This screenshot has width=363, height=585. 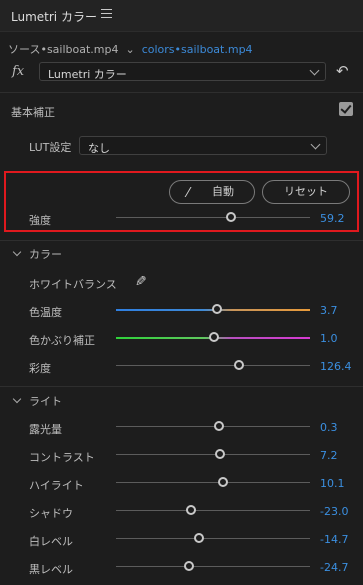 What do you see at coordinates (45, 254) in the screenshot?
I see `color-section-title: カラー` at bounding box center [45, 254].